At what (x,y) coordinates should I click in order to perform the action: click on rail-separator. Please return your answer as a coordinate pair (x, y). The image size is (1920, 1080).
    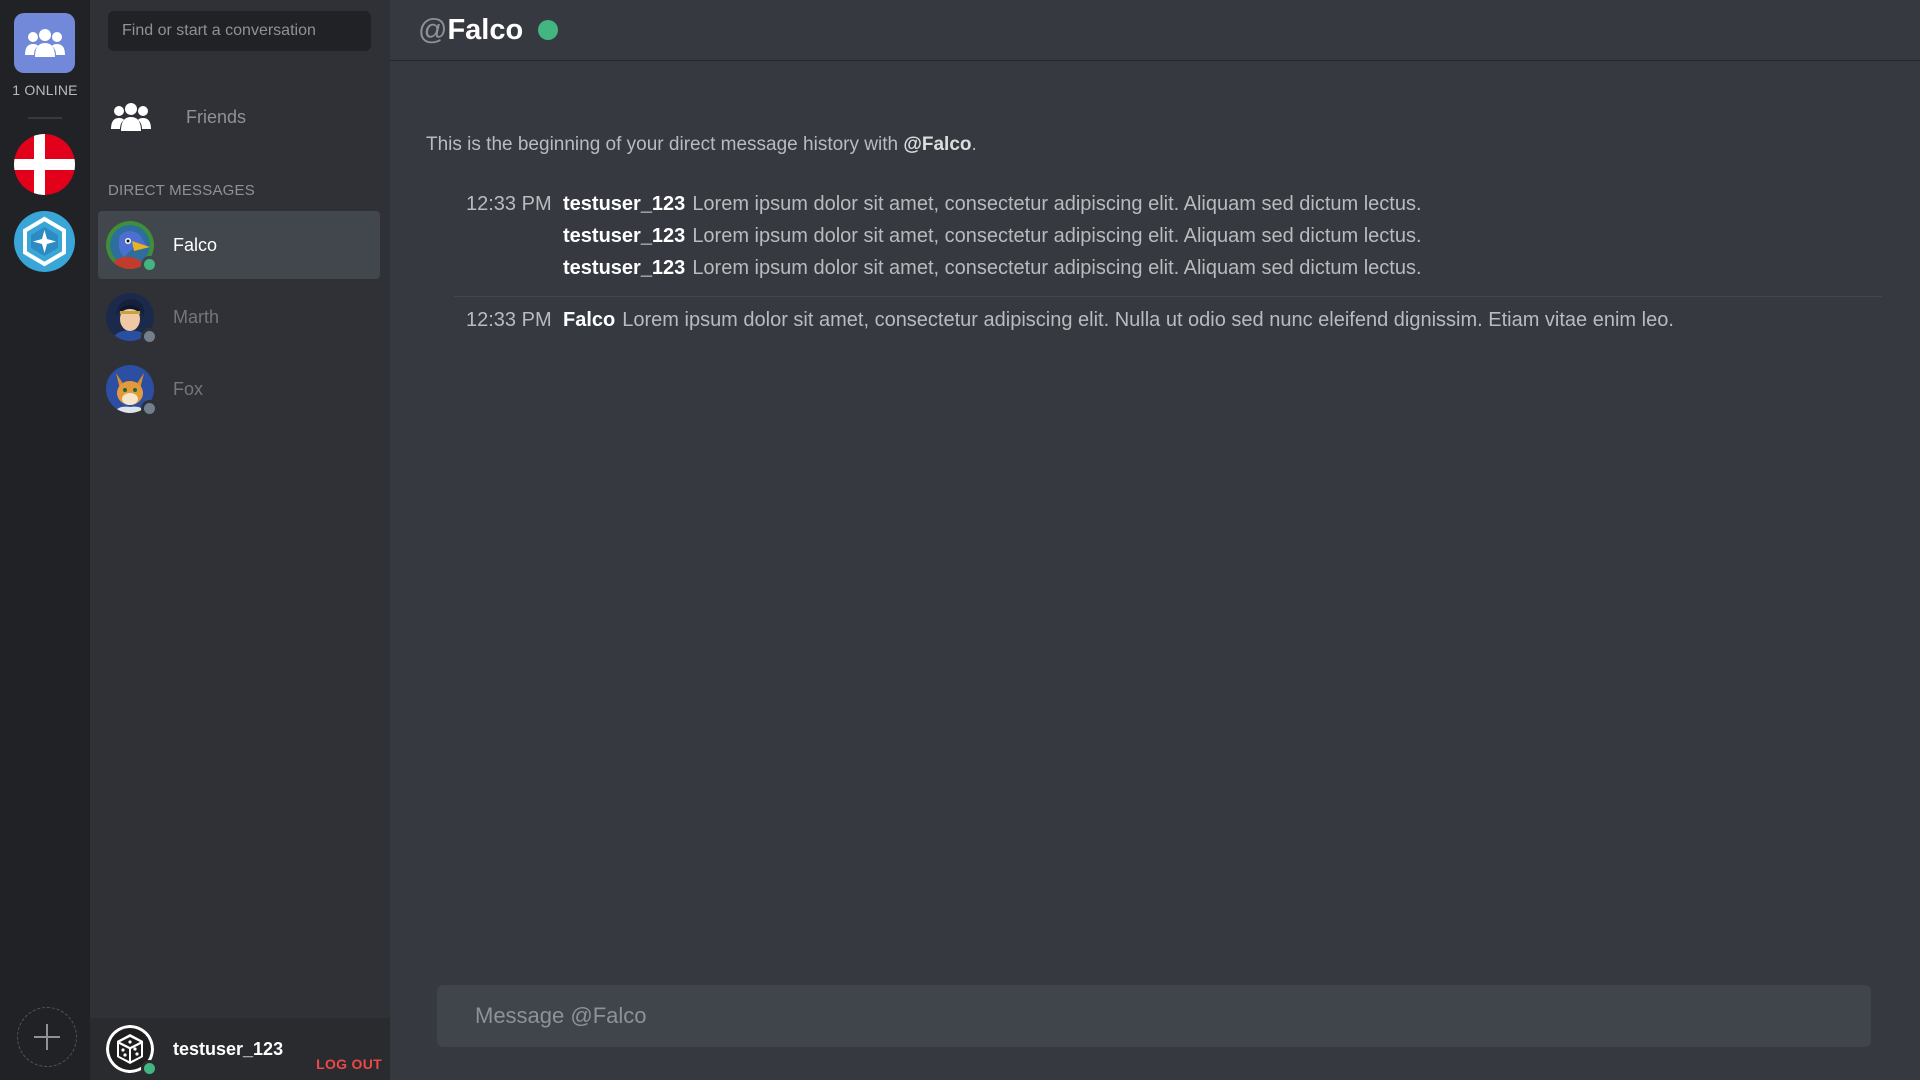
    Looking at the image, I should click on (45, 118).